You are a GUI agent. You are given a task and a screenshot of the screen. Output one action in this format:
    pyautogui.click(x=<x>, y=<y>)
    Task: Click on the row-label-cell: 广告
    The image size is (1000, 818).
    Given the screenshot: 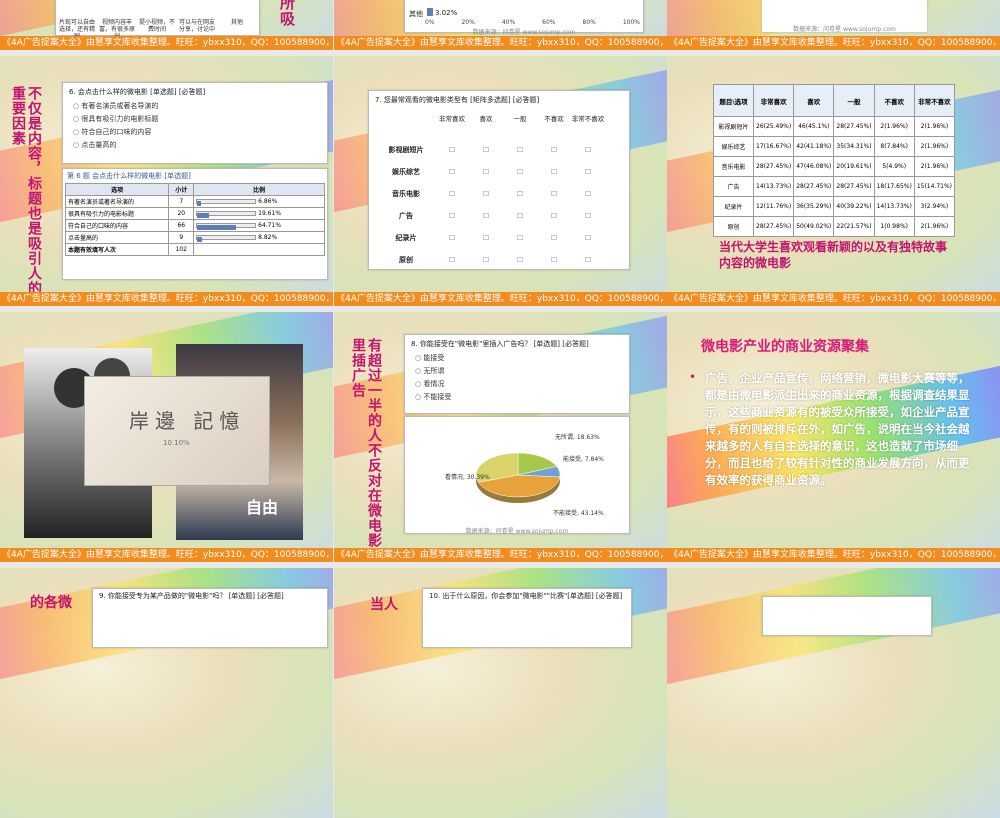 What is the action you would take?
    pyautogui.click(x=733, y=186)
    